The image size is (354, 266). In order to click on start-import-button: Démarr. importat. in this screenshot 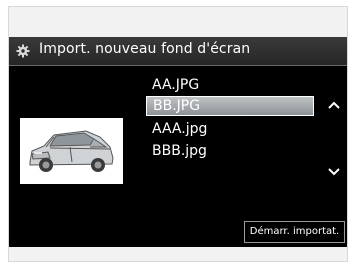, I will do `click(294, 232)`.